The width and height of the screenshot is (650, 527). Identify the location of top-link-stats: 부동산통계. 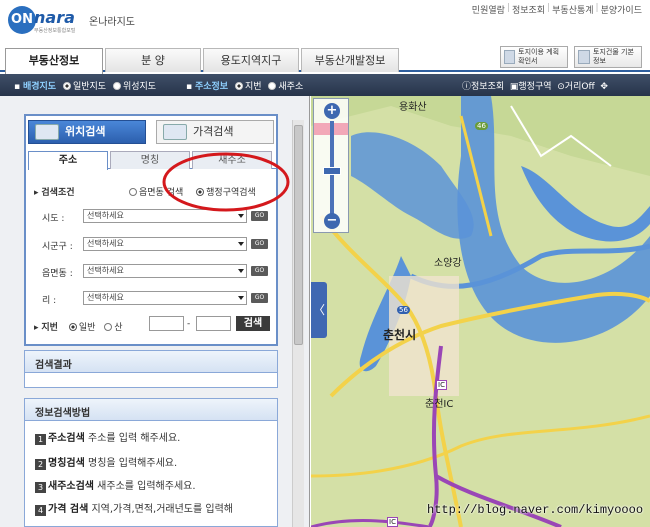
(572, 9).